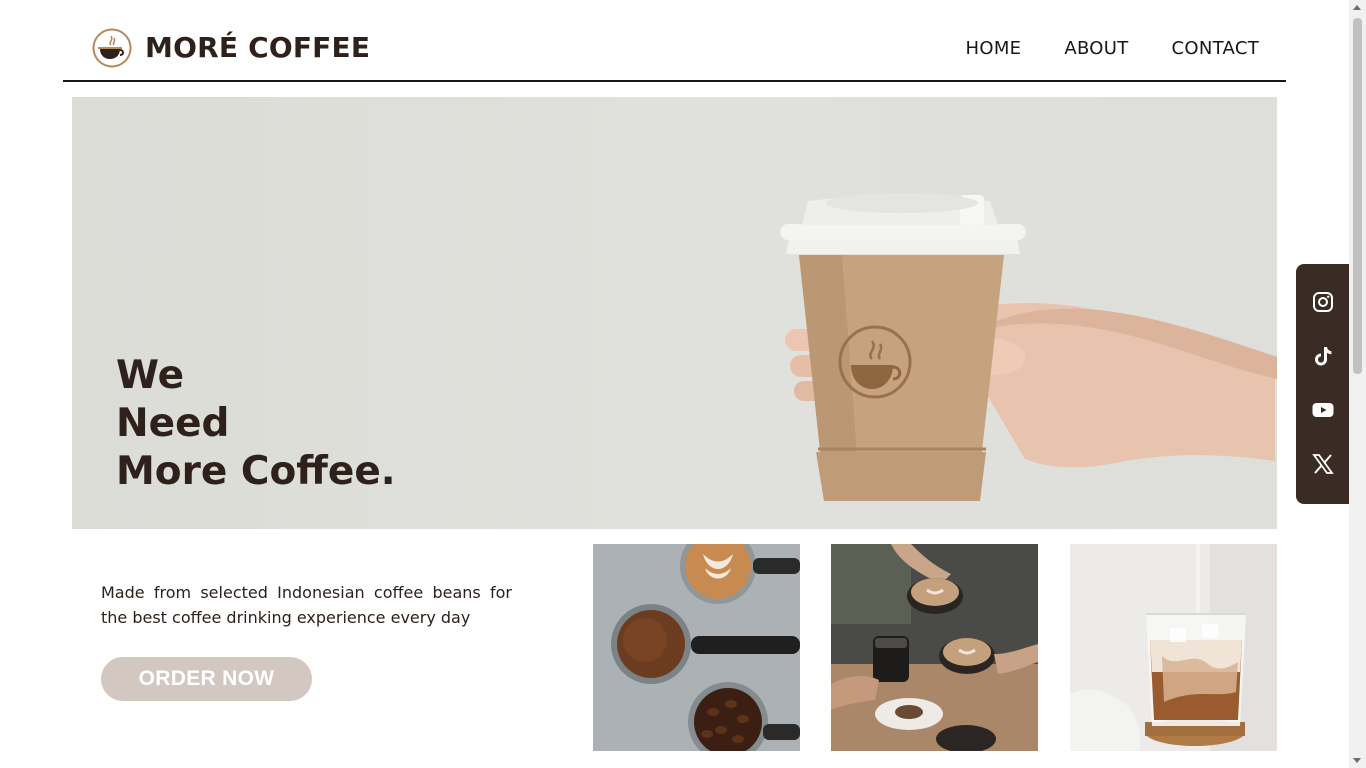 This screenshot has height=768, width=1366. Describe the element at coordinates (1173, 647) in the screenshot. I see `coffee-photo-iced-latte` at that location.